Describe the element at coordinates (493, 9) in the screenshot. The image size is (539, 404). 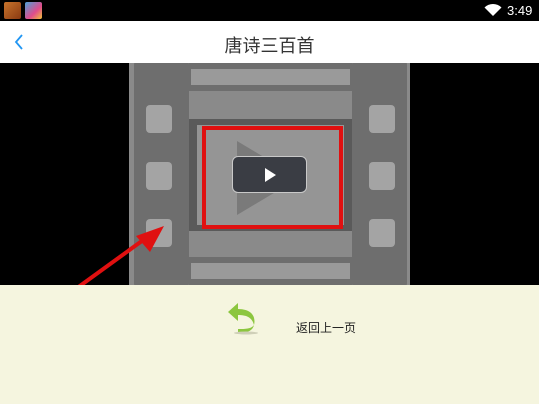
I see `wifi-icon` at that location.